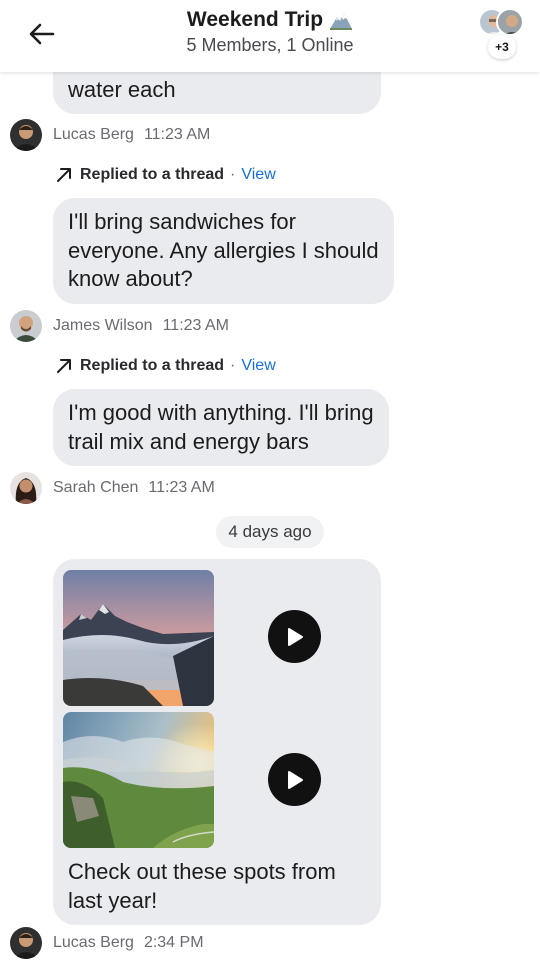 The height and width of the screenshot is (960, 540). Describe the element at coordinates (130, 278) in the screenshot. I see `message-text-line: know about?` at that location.